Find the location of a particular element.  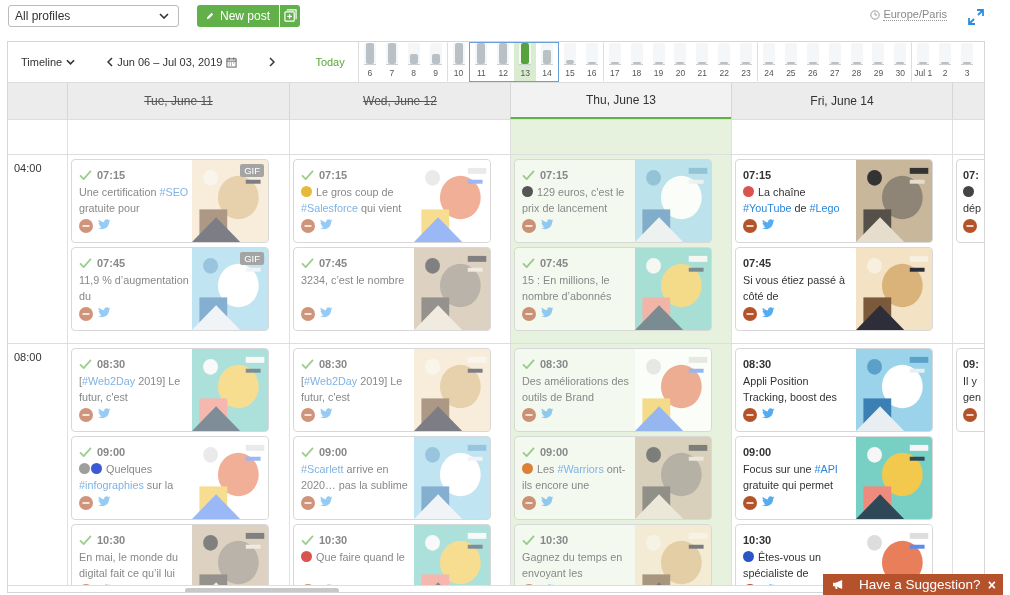

profile-select: All profiles is located at coordinates (93, 15).